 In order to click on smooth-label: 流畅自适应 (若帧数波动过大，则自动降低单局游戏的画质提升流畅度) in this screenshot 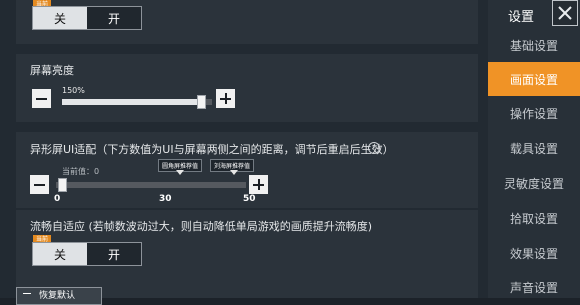, I will do `click(201, 226)`.